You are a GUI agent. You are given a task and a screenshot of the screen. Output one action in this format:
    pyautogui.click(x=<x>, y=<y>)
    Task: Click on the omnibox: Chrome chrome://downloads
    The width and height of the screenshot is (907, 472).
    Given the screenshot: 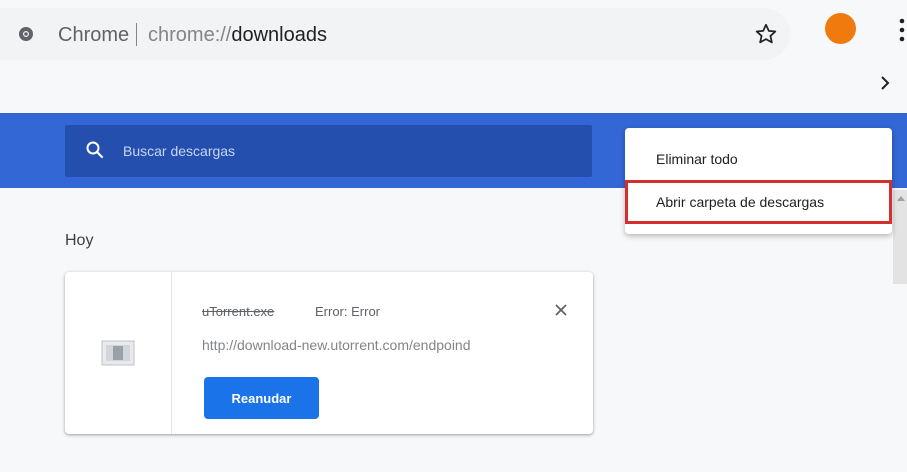 What is the action you would take?
    pyautogui.click(x=395, y=34)
    